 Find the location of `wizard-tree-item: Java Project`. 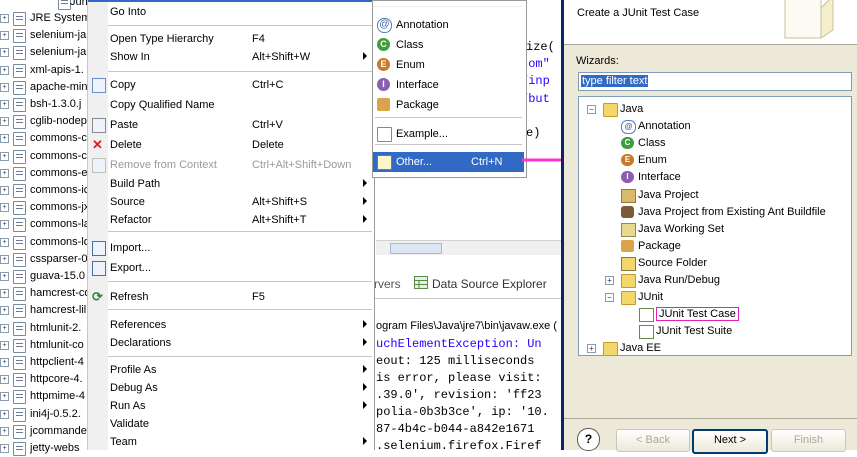

wizard-tree-item: Java Project is located at coordinates (714, 195).